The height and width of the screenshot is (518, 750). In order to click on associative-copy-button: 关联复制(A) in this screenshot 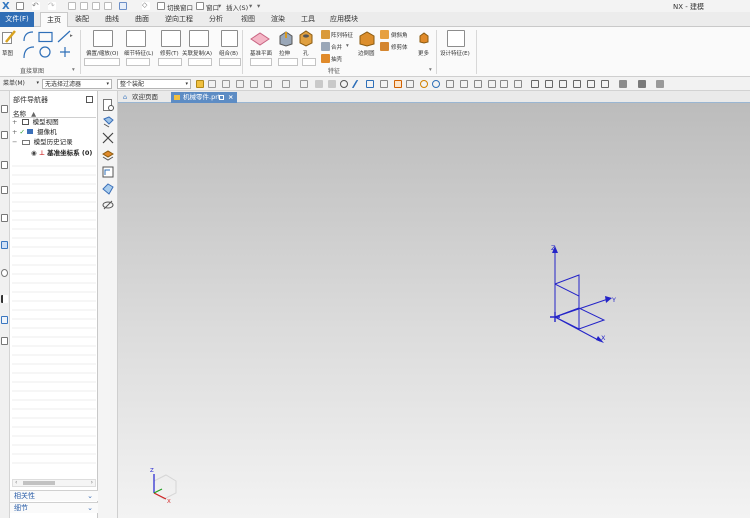, I will do `click(197, 53)`.